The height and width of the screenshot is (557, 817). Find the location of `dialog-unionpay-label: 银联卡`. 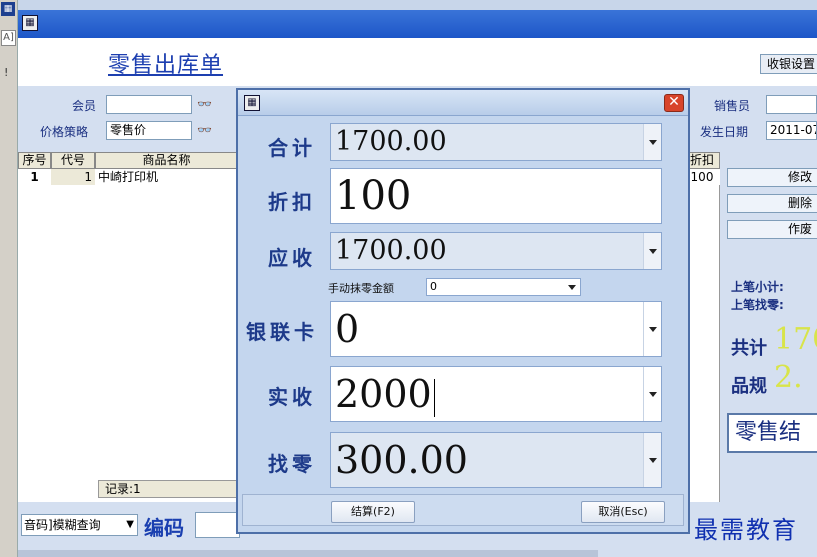

dialog-unionpay-label: 银联卡 is located at coordinates (282, 332).